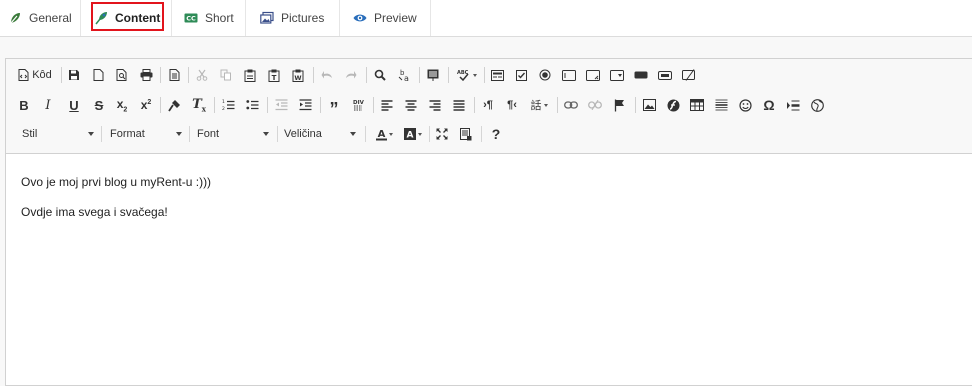  Describe the element at coordinates (617, 75) in the screenshot. I see `select-field-icon` at that location.